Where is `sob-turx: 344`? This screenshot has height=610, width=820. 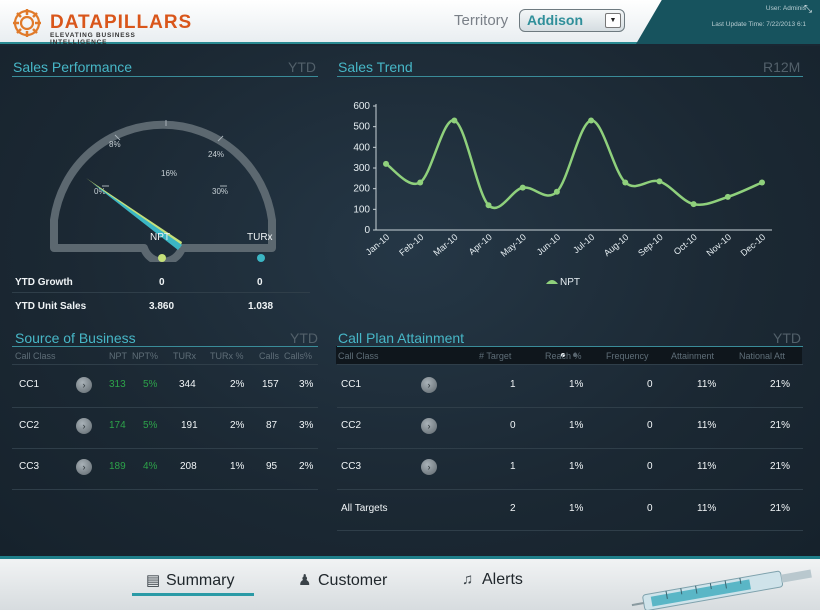 sob-turx: 344 is located at coordinates (187, 384).